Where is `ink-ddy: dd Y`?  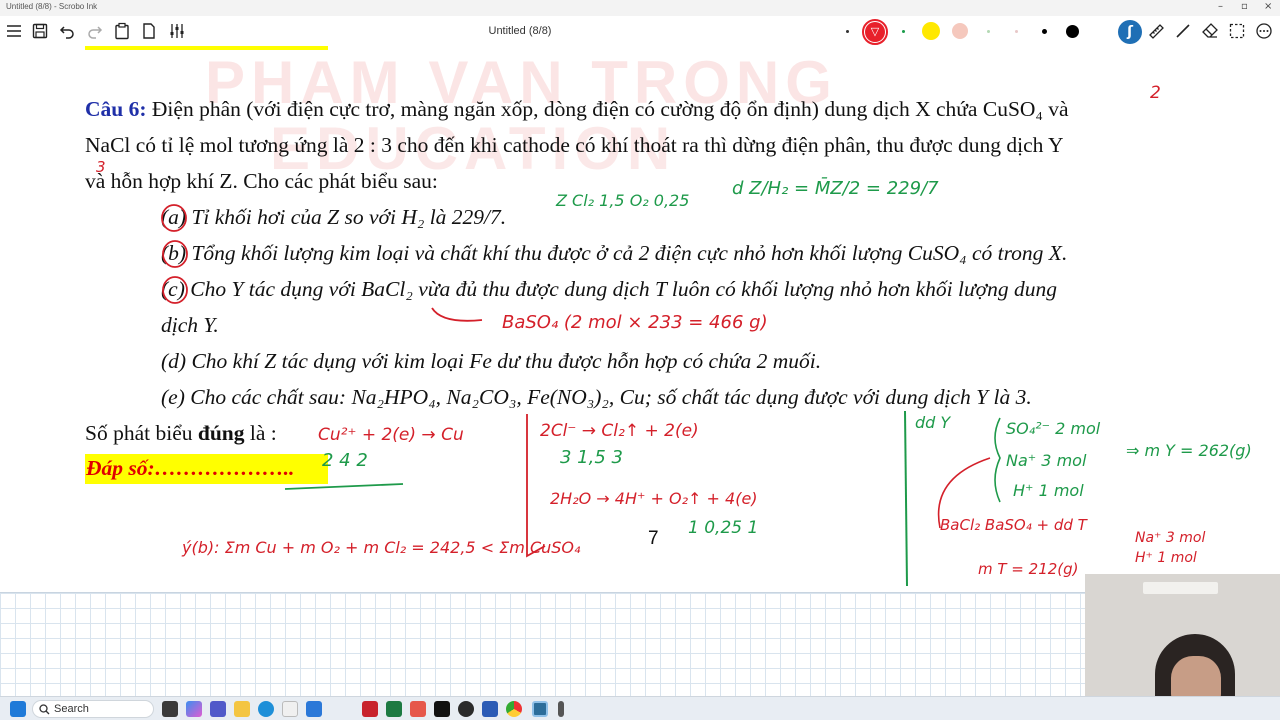 ink-ddy: dd Y is located at coordinates (933, 422).